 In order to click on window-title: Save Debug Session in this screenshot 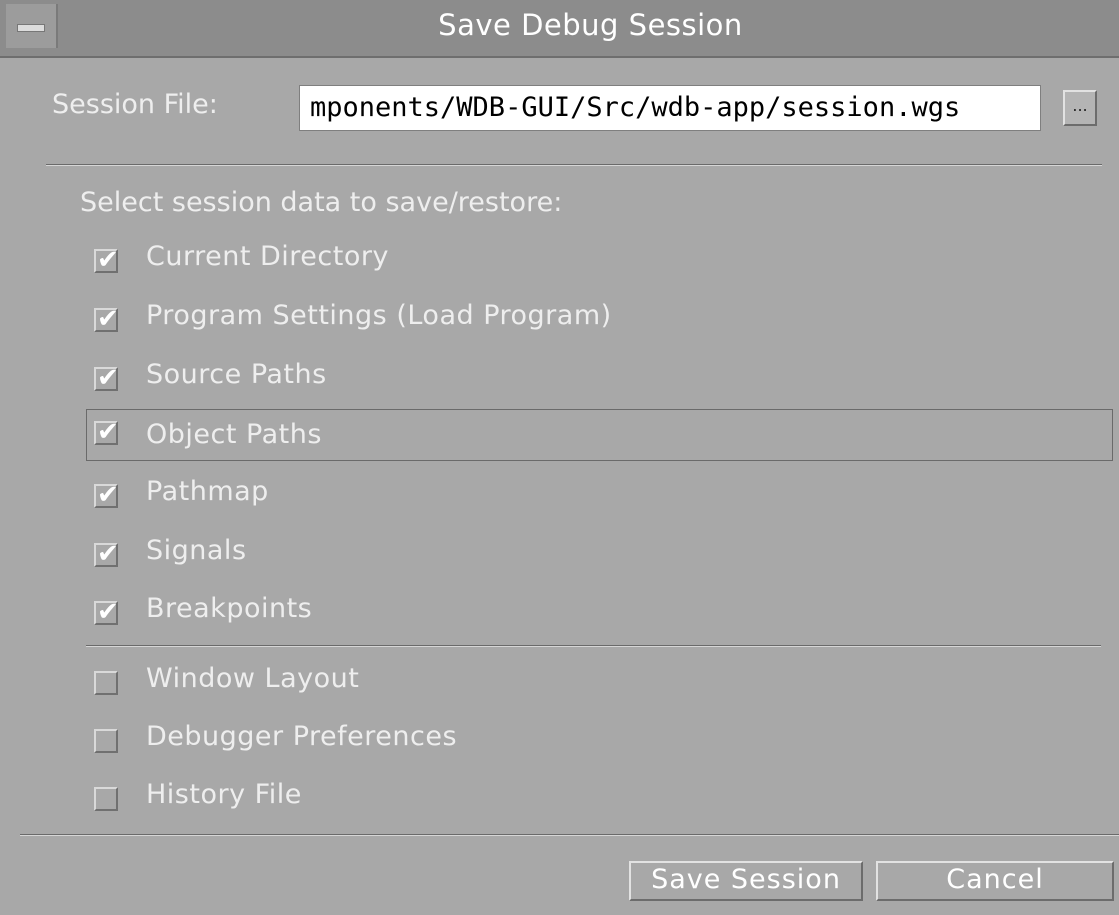, I will do `click(590, 25)`.